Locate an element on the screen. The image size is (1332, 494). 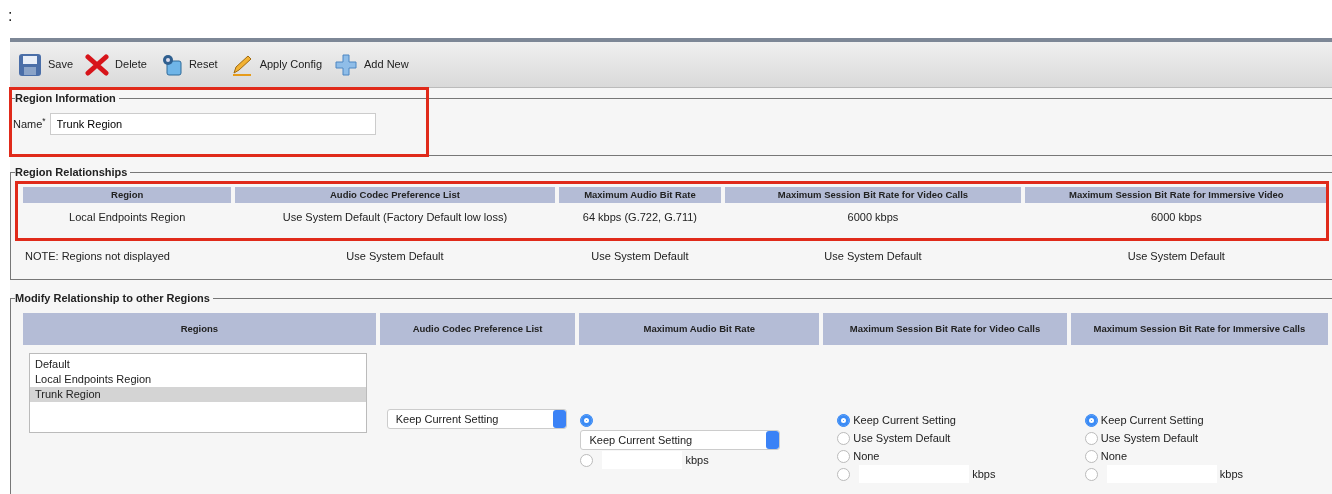
name-field: Trunk Region is located at coordinates (212, 124).